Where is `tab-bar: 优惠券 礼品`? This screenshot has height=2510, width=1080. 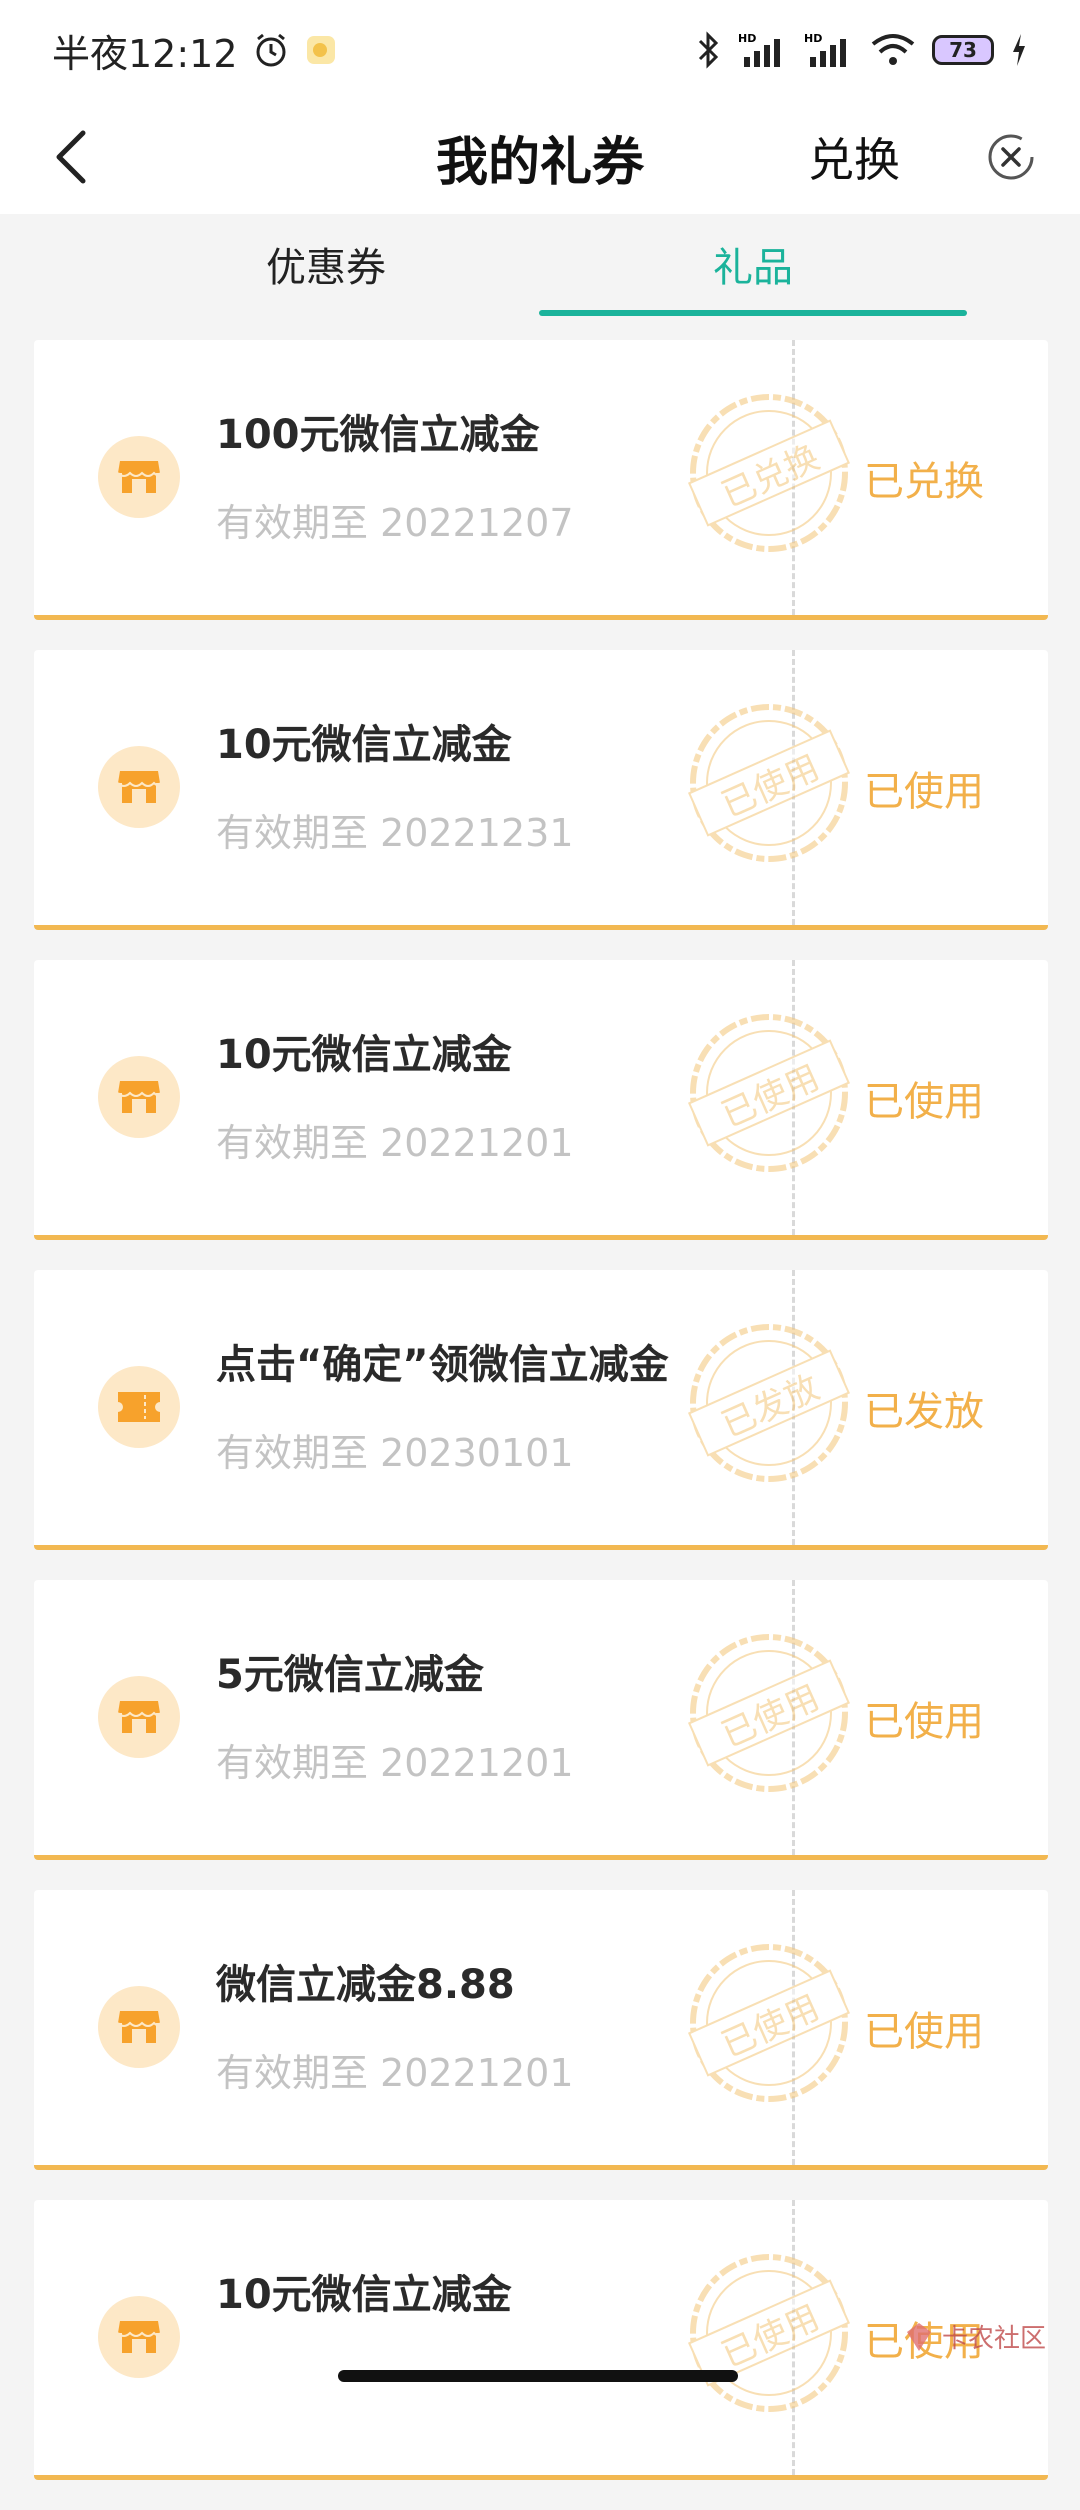
tab-bar: 优惠券 礼品 is located at coordinates (540, 266).